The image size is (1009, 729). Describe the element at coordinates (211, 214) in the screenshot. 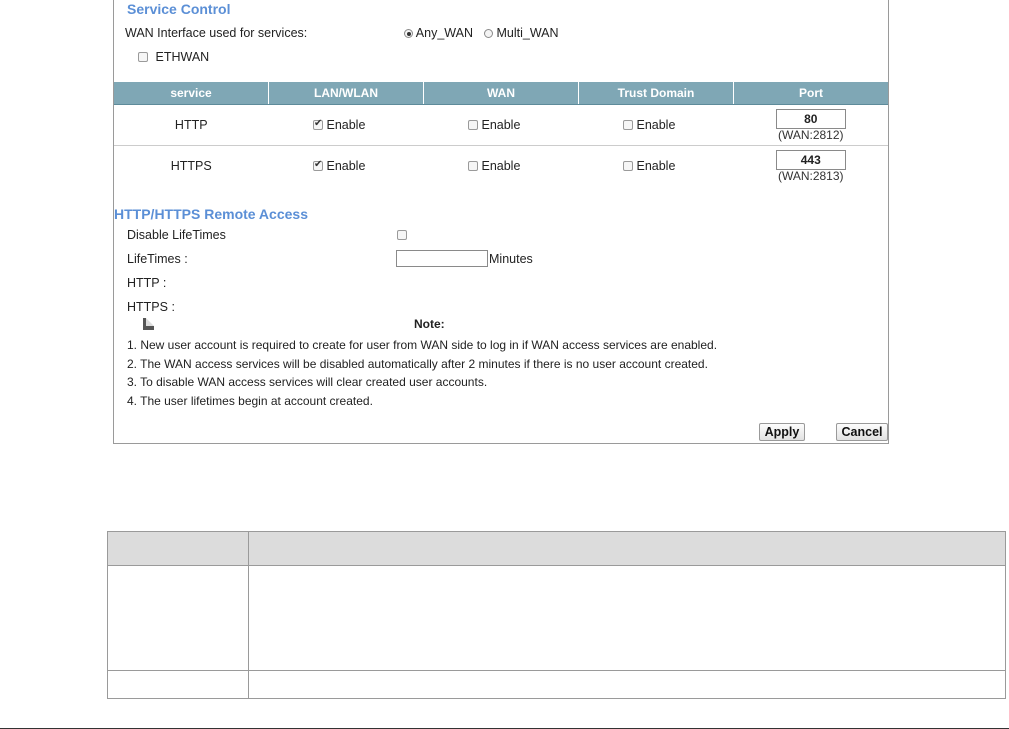

I see `remote-access-title: HTTP/HTTPS Remote Access` at that location.